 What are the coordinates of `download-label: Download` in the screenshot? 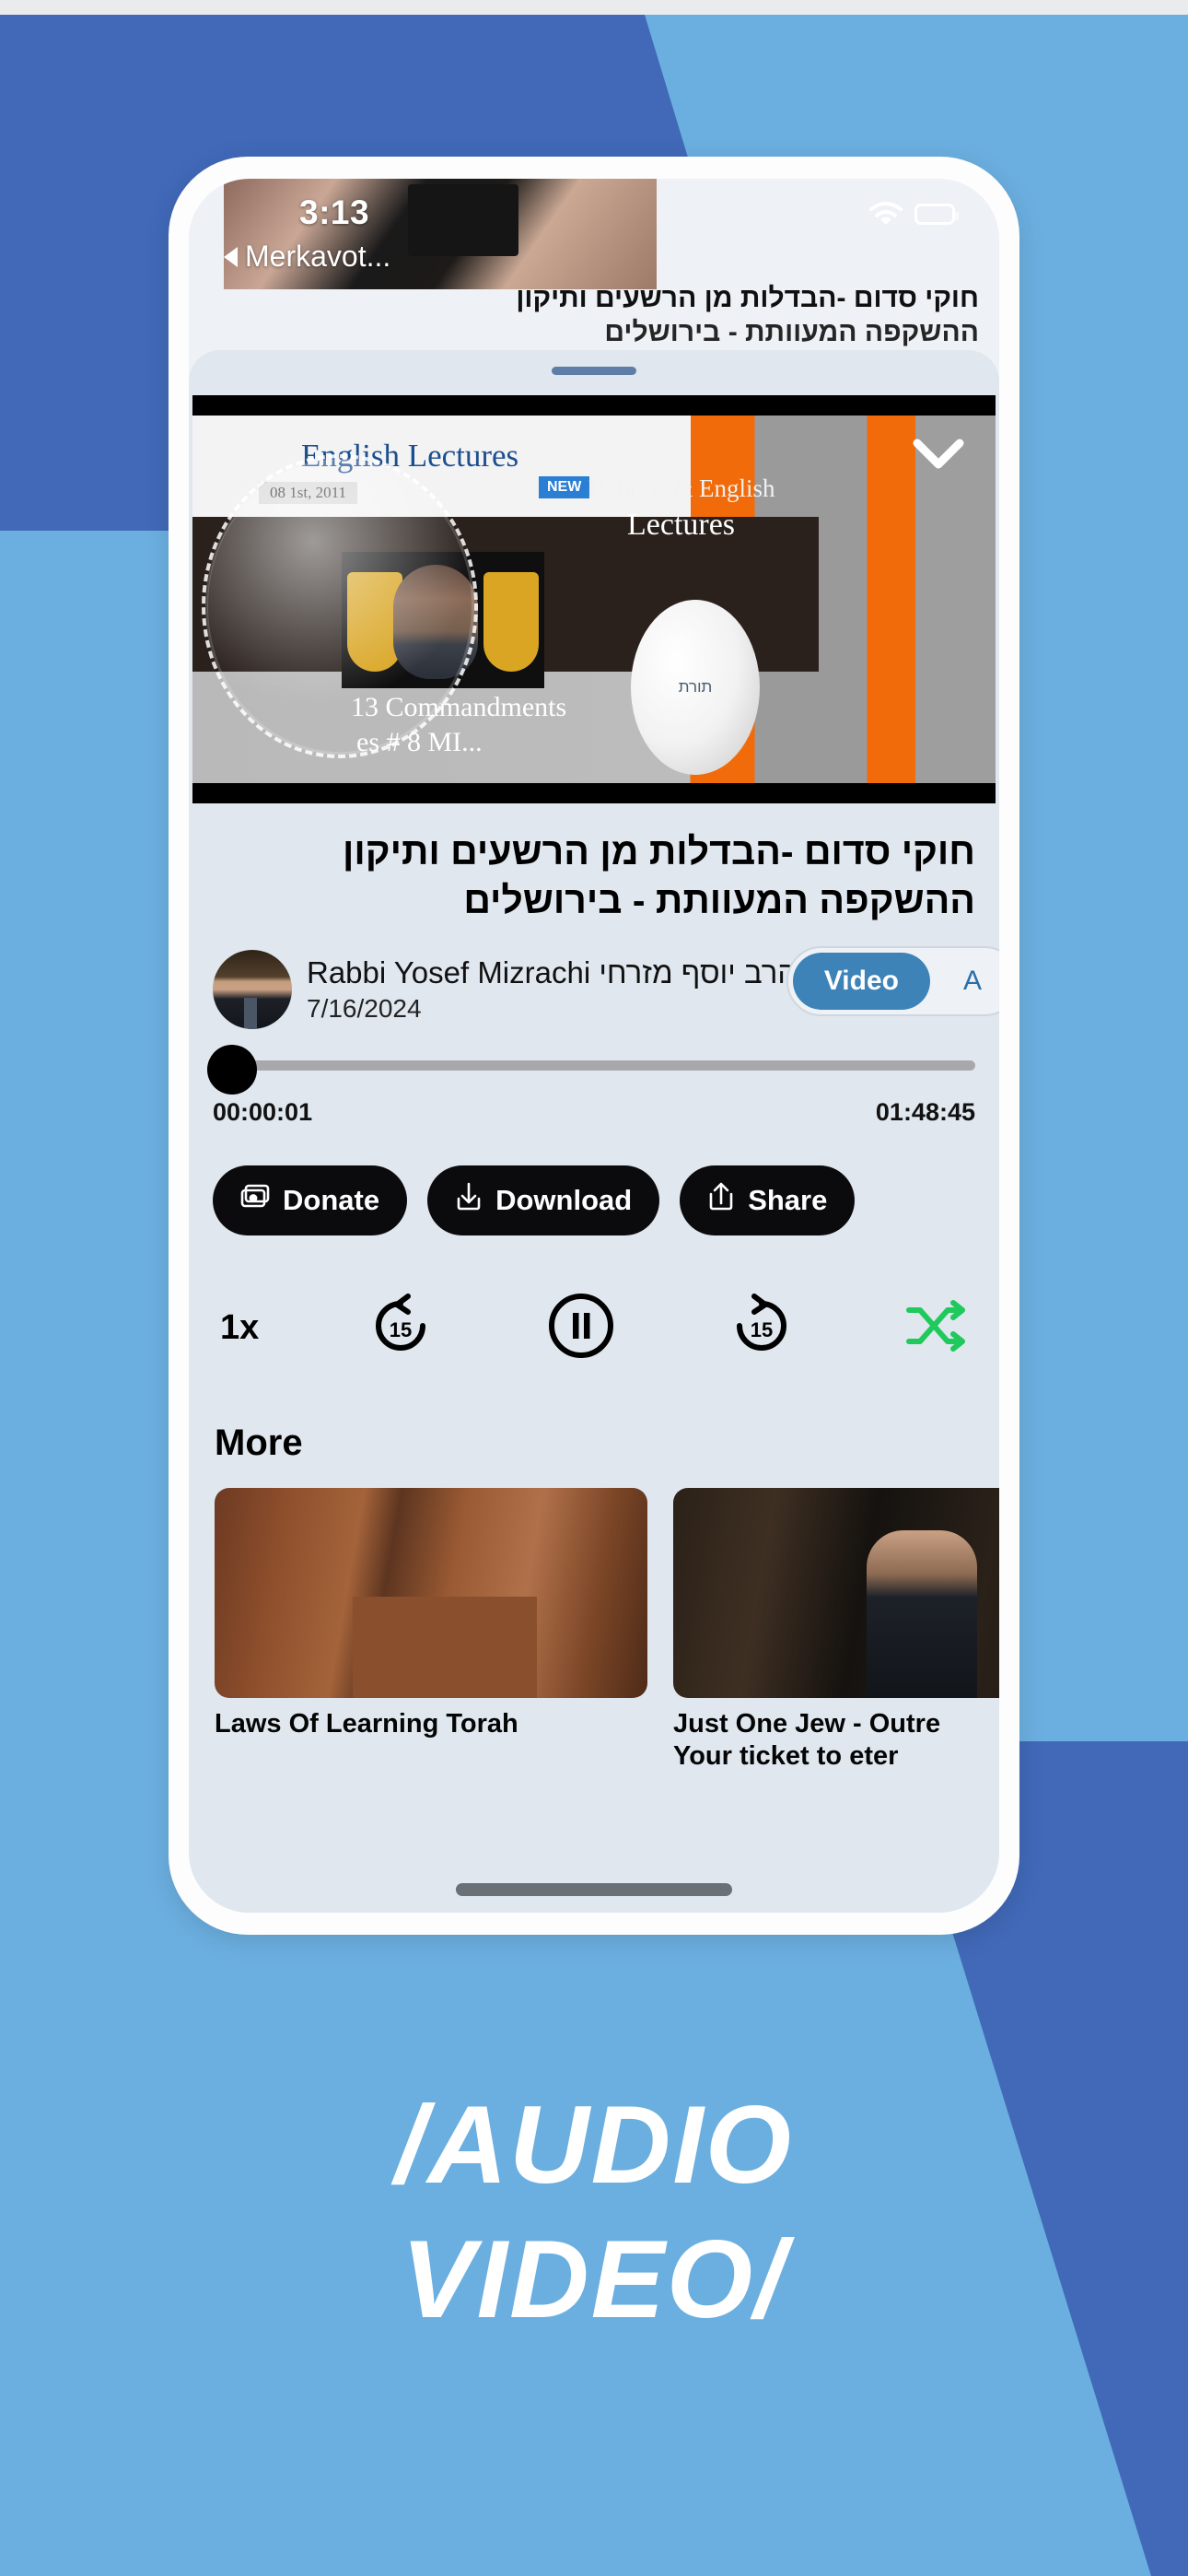 It's located at (564, 1199).